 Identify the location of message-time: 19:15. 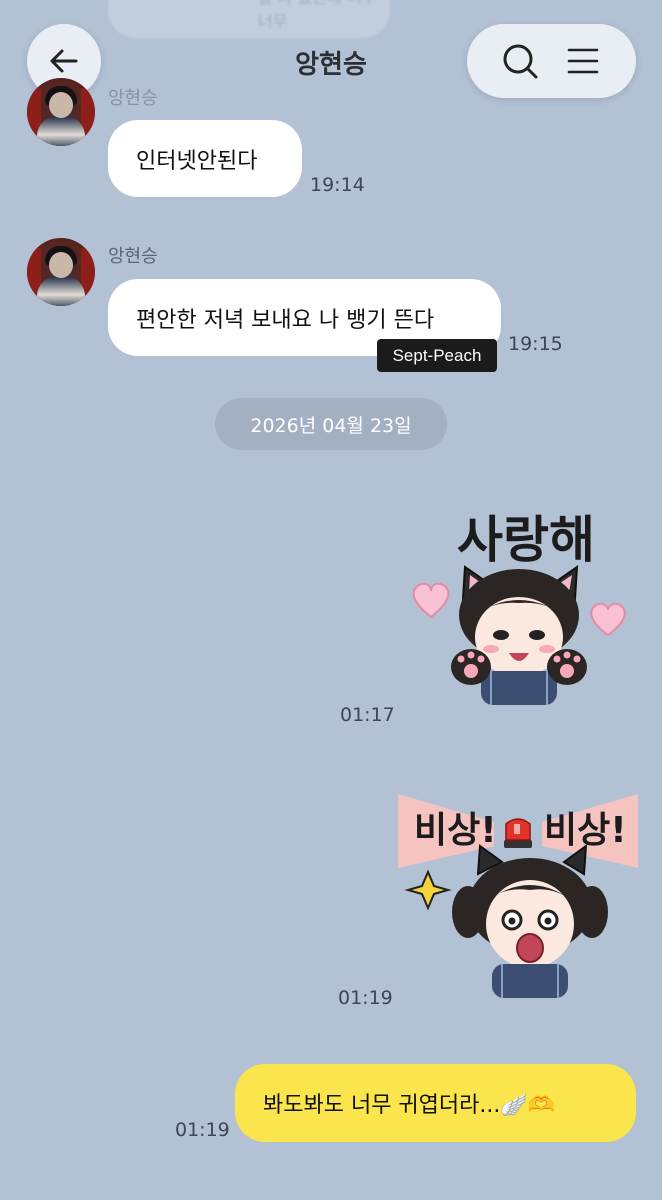
(535, 344).